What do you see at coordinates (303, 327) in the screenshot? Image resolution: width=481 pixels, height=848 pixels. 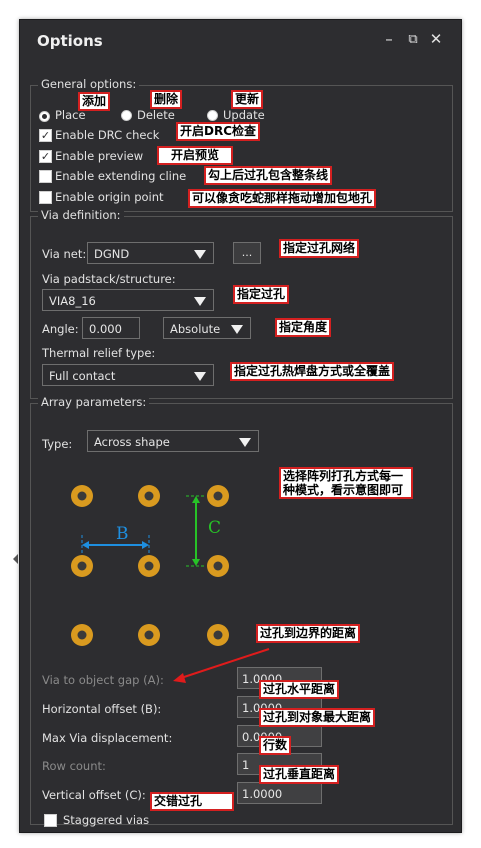 I see `annotation-angle: 指定角度` at bounding box center [303, 327].